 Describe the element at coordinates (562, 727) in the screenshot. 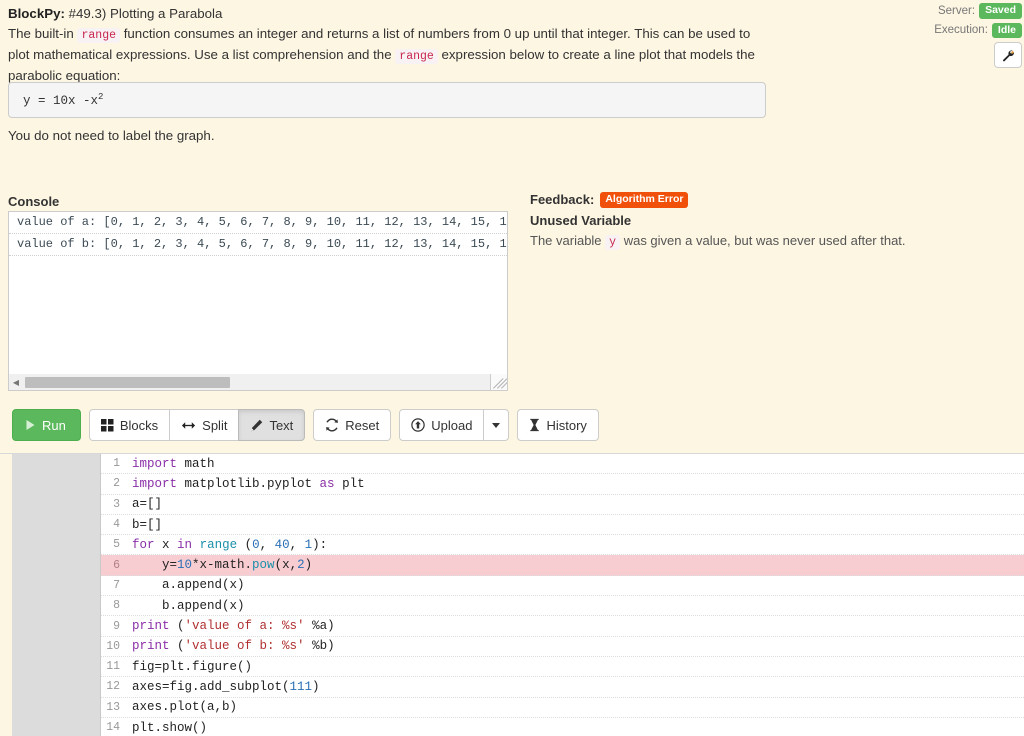

I see `code-line: 14 plt.show()` at that location.